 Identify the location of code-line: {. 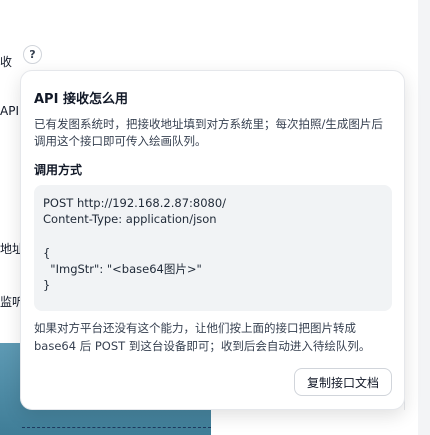
(47, 253).